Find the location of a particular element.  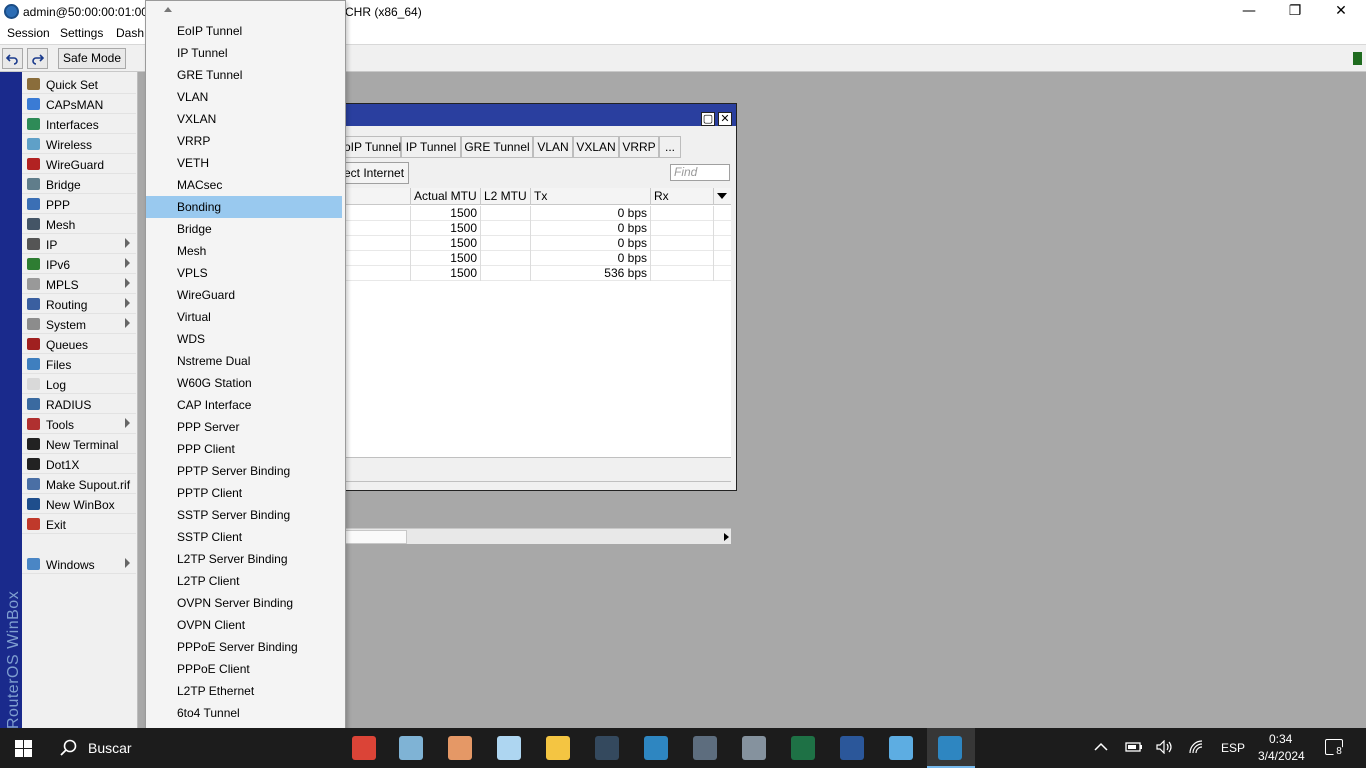

search-box: Buscar is located at coordinates (110, 748).